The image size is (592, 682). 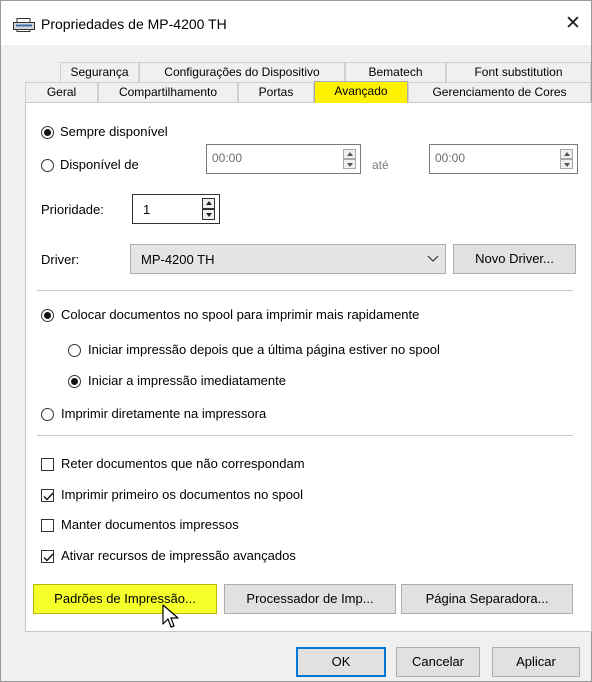 What do you see at coordinates (47, 525) in the screenshot?
I see `keep-printed-checkbox` at bounding box center [47, 525].